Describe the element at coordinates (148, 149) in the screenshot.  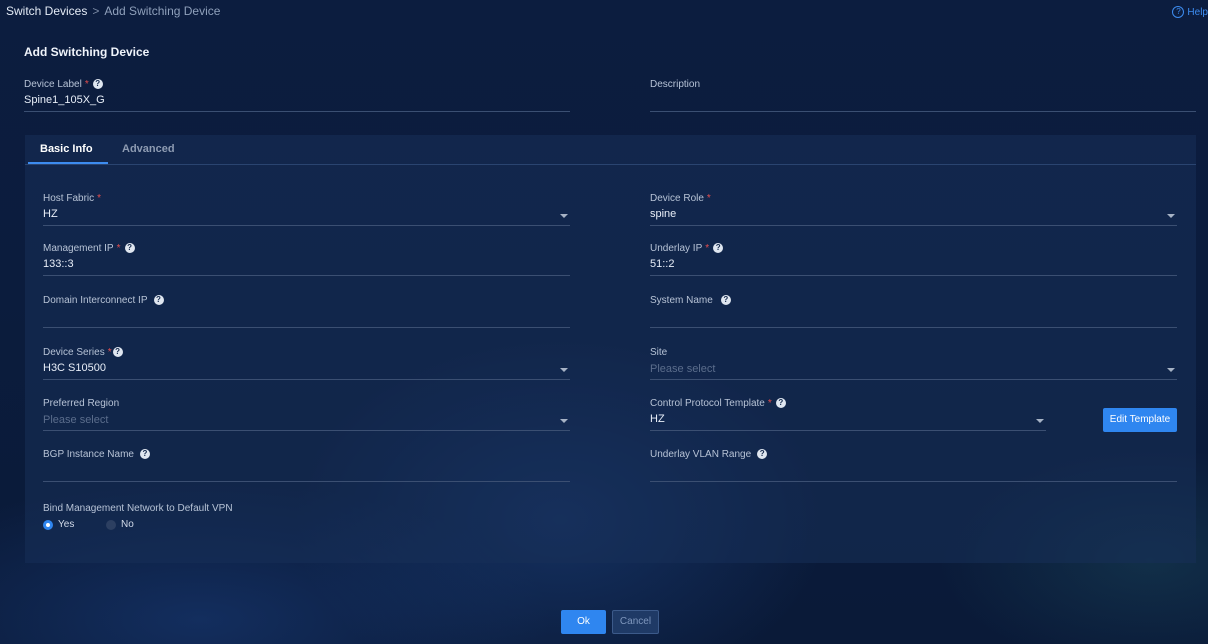
I see `tab-advanced: Advanced` at that location.